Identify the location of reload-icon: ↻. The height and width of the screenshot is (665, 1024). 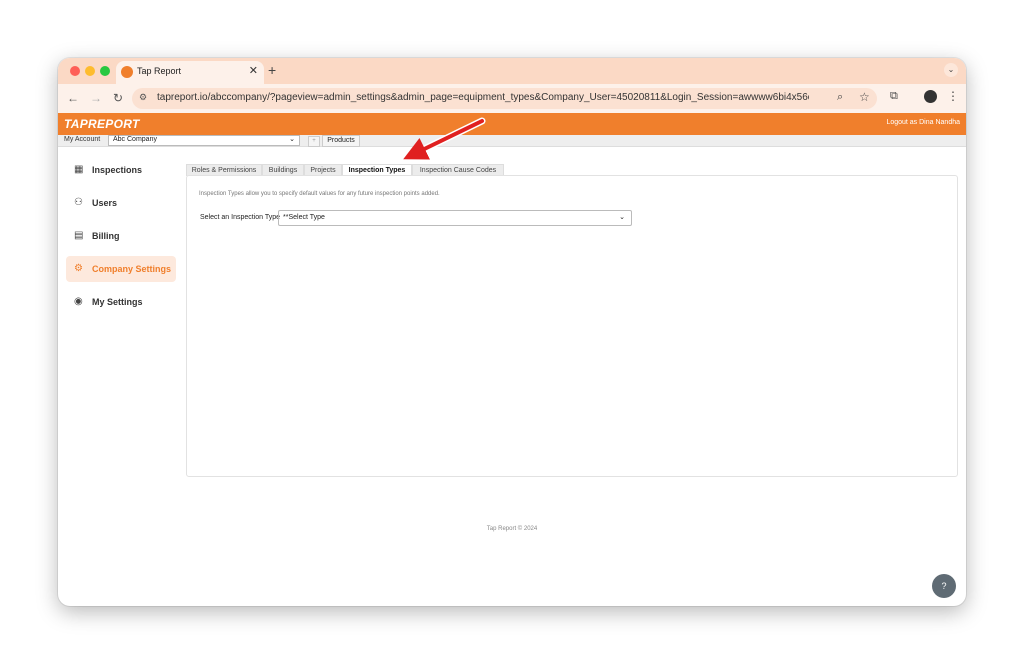
(118, 98).